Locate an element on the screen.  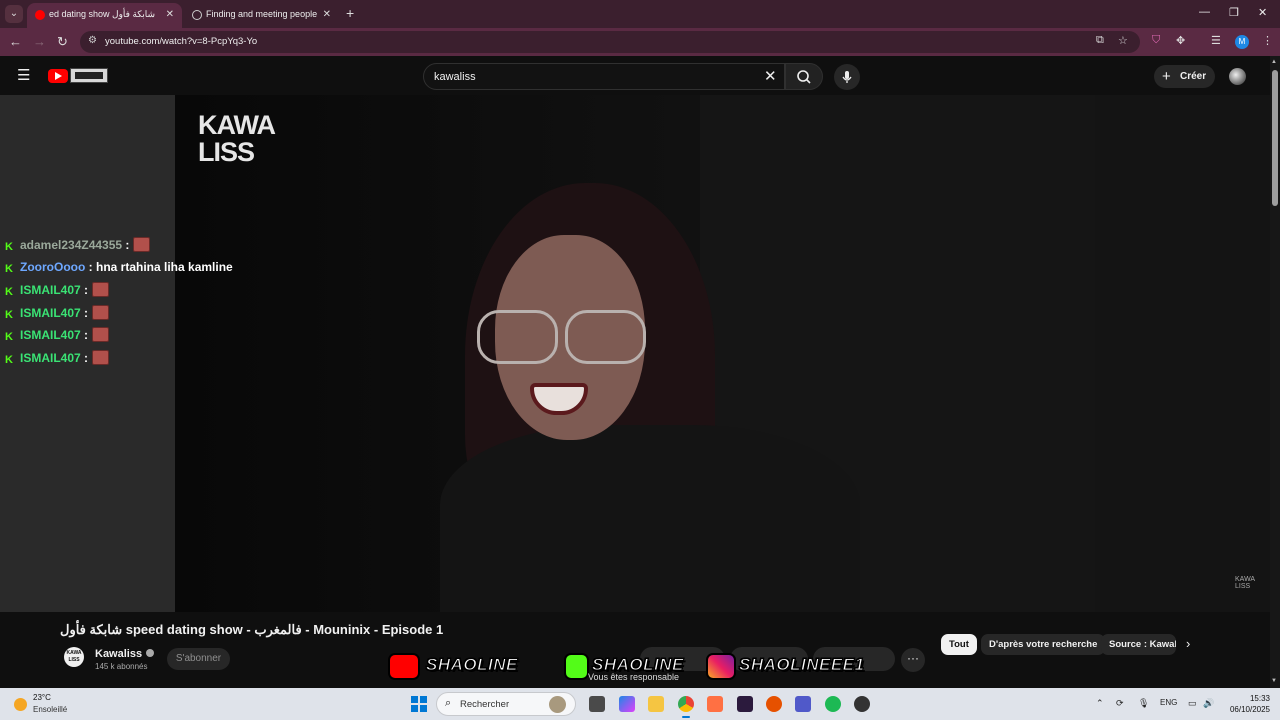
bookmark-star-icon: ☆ is located at coordinates (1123, 40).